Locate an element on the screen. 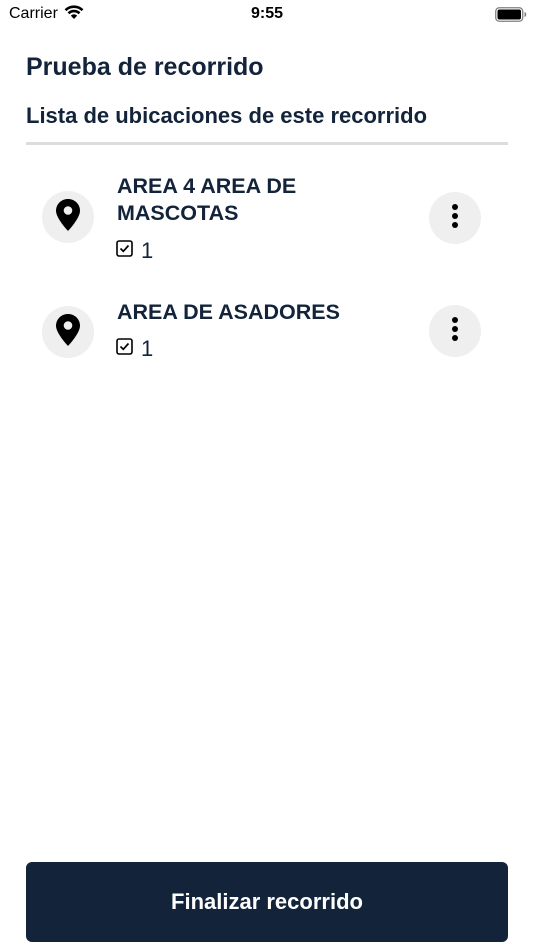 This screenshot has height=950, width=534. status-bar: Carrier 9:55 is located at coordinates (267, 15).